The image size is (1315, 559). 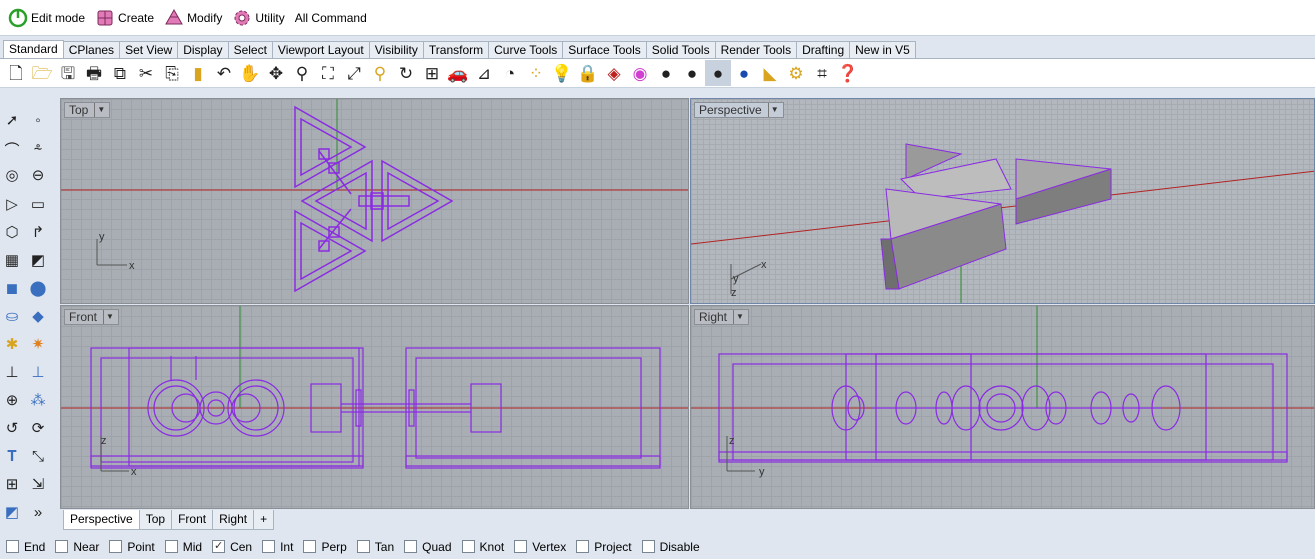 What do you see at coordinates (12, 400) in the screenshot?
I see `boolean-icon: ⊕` at bounding box center [12, 400].